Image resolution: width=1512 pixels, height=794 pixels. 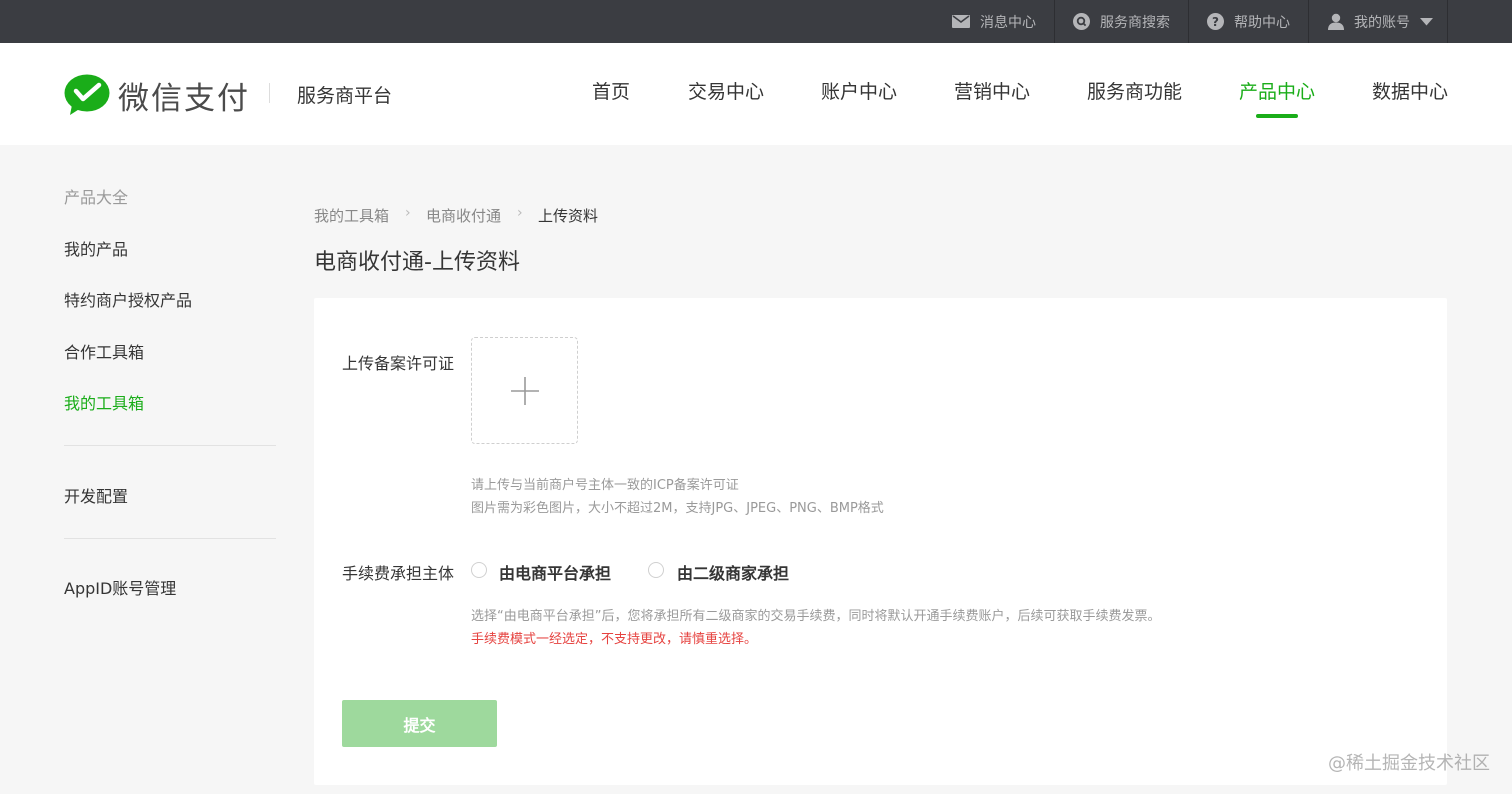 What do you see at coordinates (345, 96) in the screenshot?
I see `platform-name: 服务商平台` at bounding box center [345, 96].